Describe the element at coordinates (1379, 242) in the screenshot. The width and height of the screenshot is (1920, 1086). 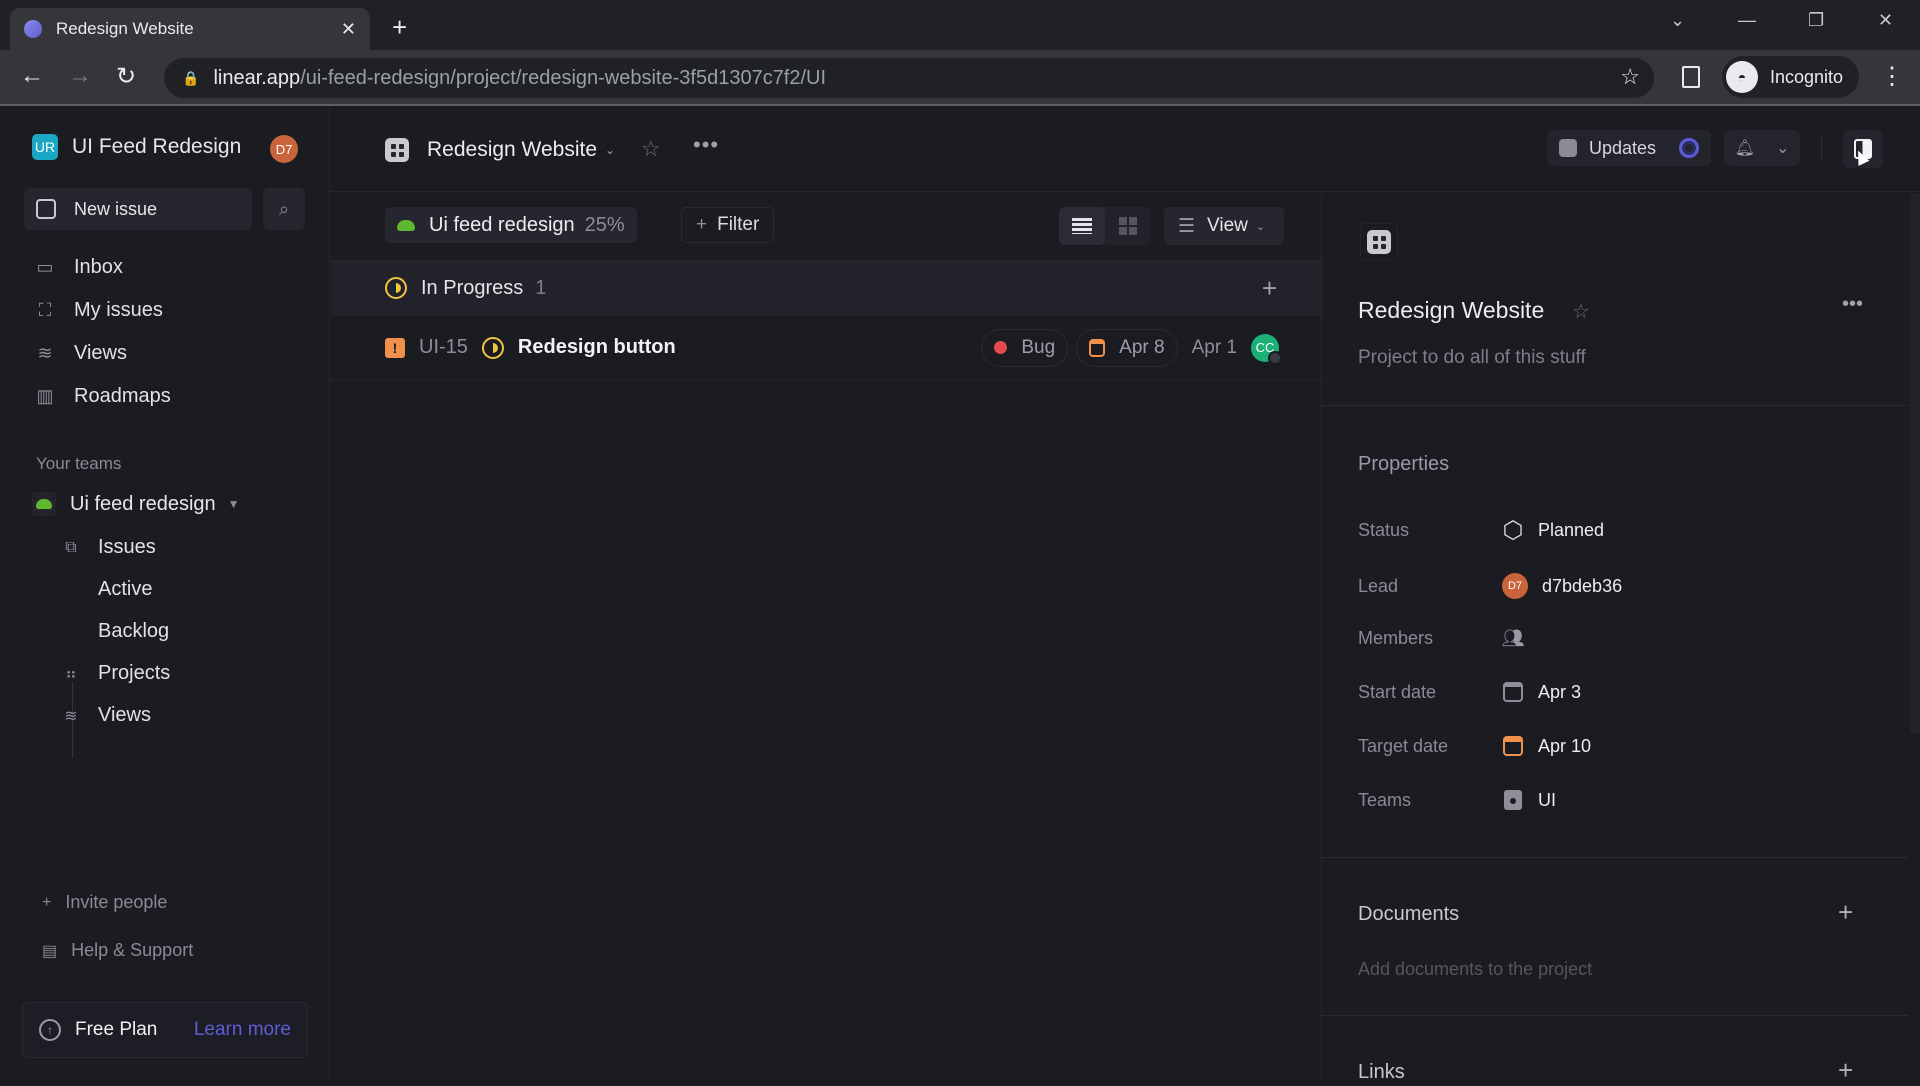
I see `project-icon-button` at that location.